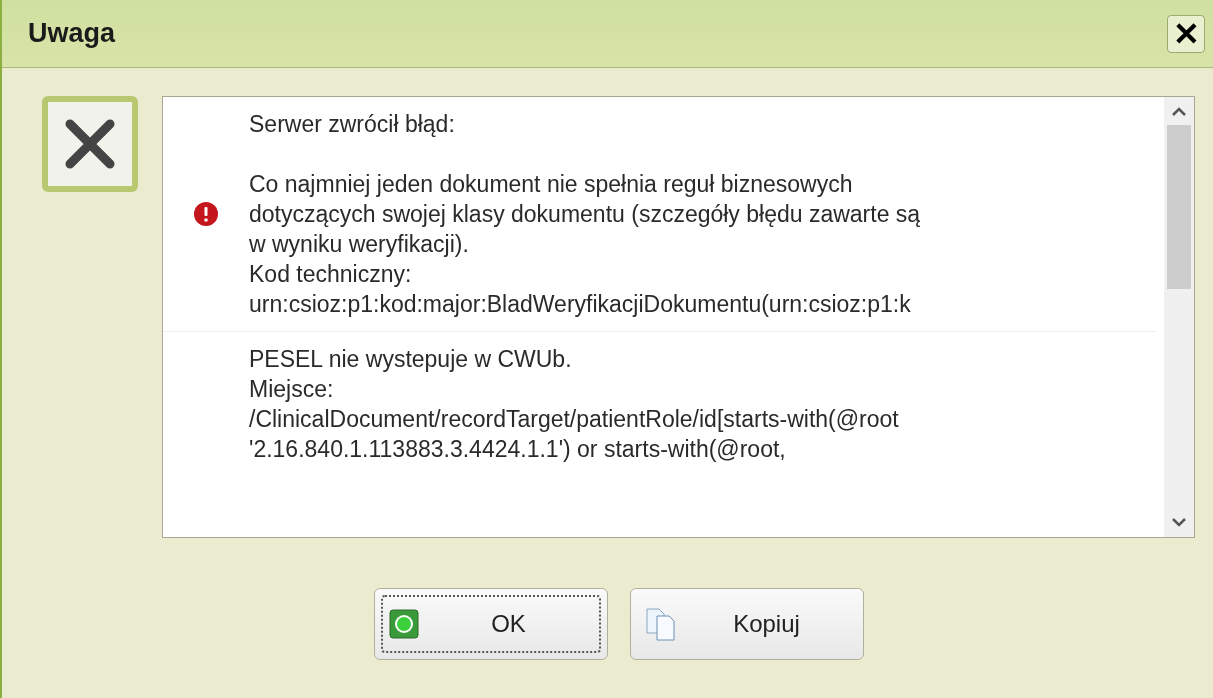  Describe the element at coordinates (90, 144) in the screenshot. I see `error-x-icon` at that location.